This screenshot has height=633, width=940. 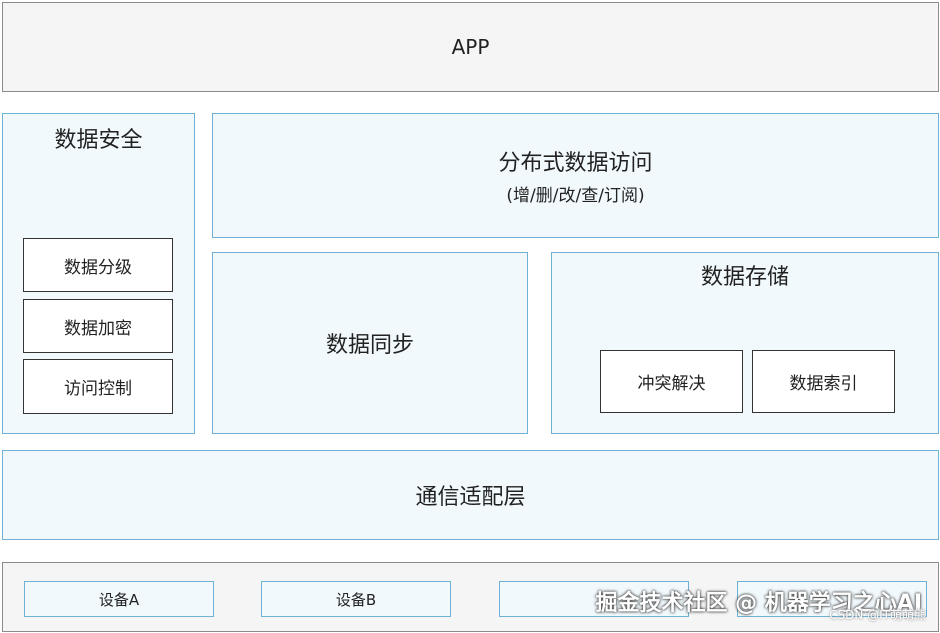 What do you see at coordinates (470, 497) in the screenshot?
I see `comm-adapter-label: 通信适配层` at bounding box center [470, 497].